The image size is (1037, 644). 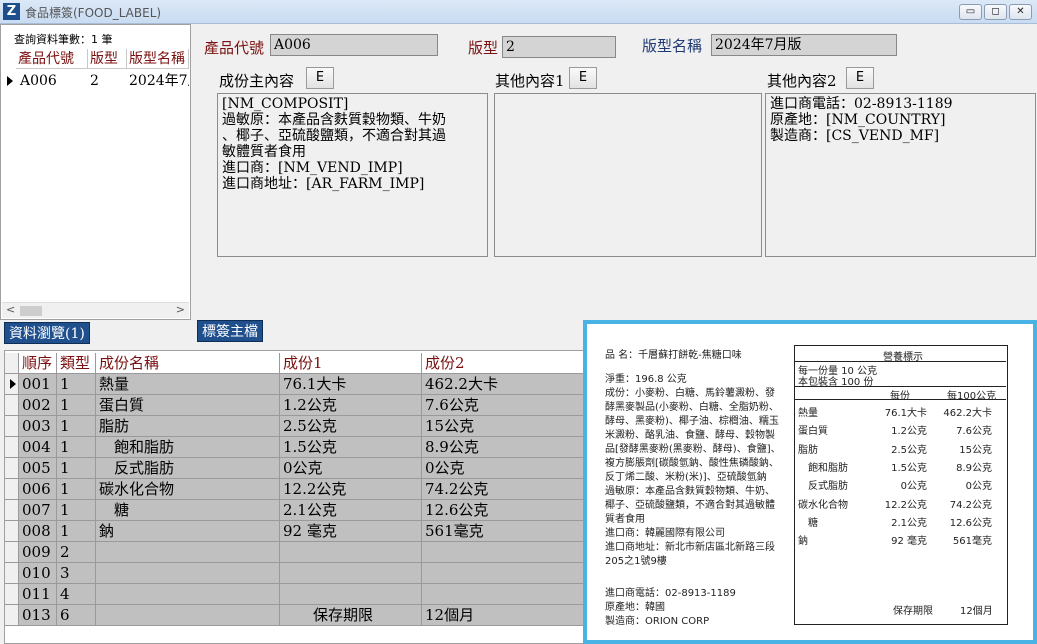 I want to click on cell-ingredient-name: 熱量, so click(x=188, y=384).